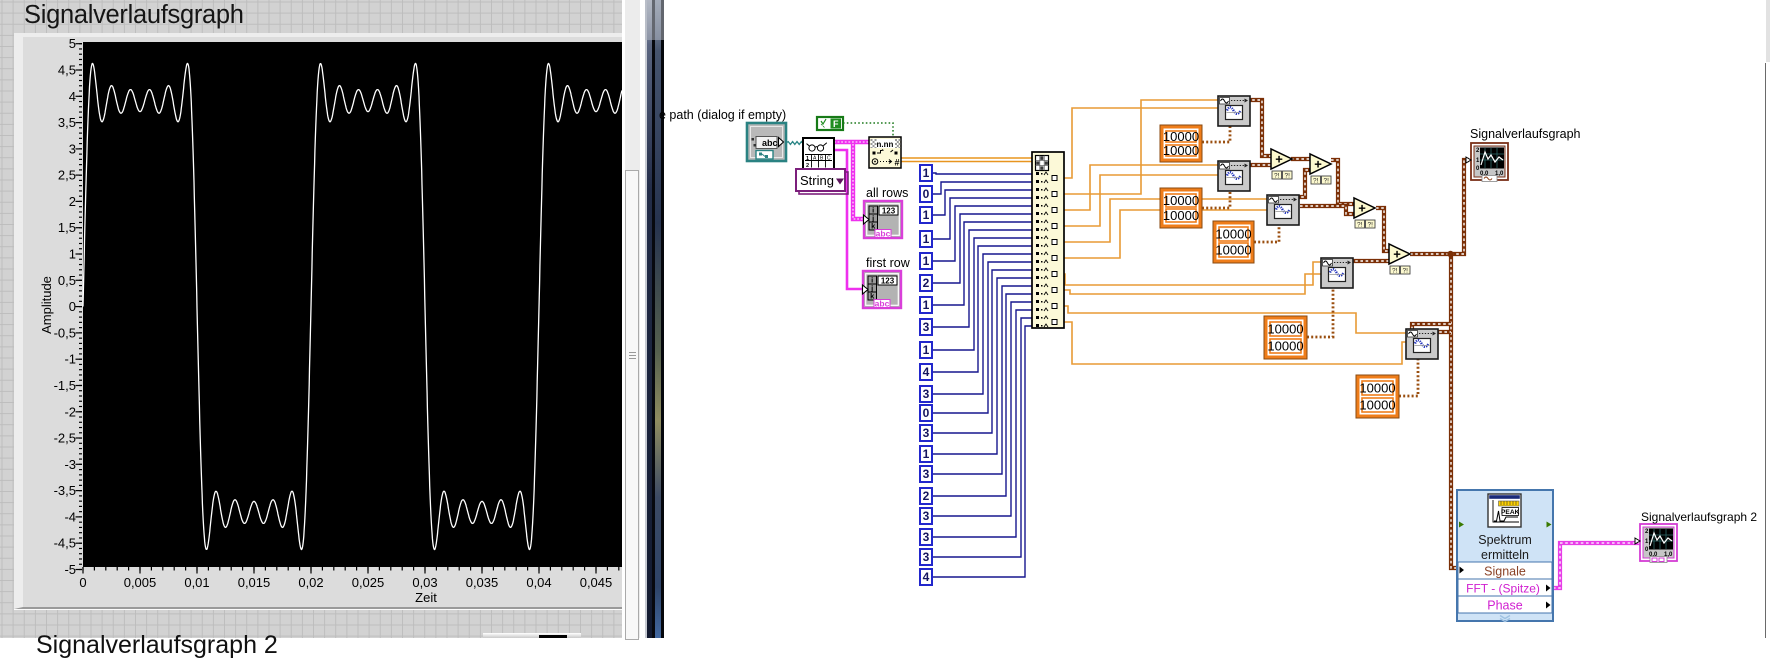 This screenshot has height=660, width=1770. Describe the element at coordinates (888, 263) in the screenshot. I see `svg-text: first row` at that location.